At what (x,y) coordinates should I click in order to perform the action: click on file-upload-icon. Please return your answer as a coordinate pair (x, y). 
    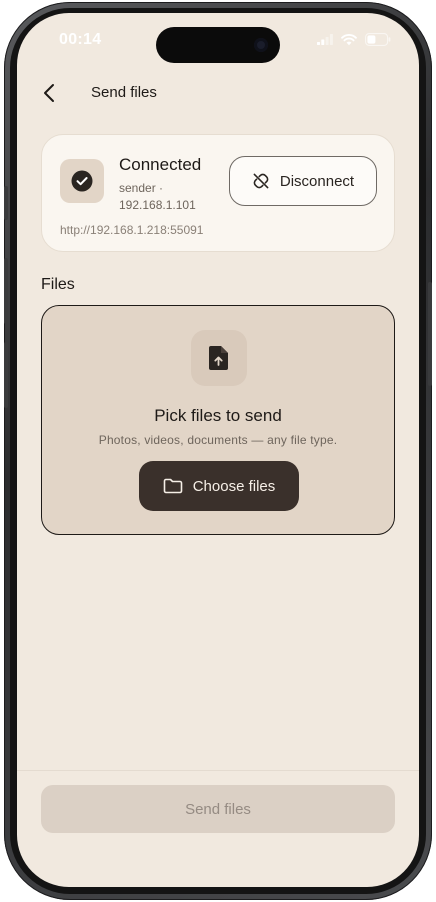
    Looking at the image, I should click on (218, 358).